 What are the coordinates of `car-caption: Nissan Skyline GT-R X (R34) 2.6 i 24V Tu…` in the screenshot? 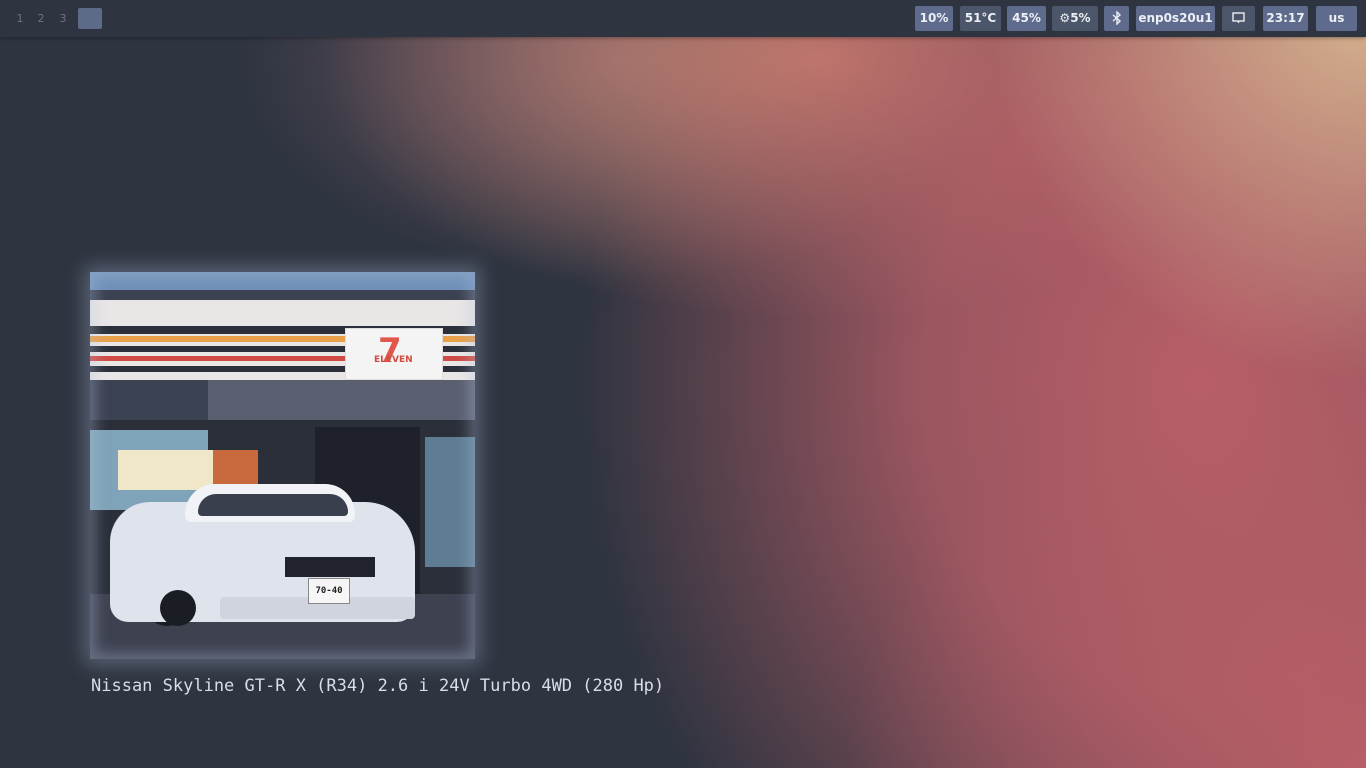 It's located at (378, 686).